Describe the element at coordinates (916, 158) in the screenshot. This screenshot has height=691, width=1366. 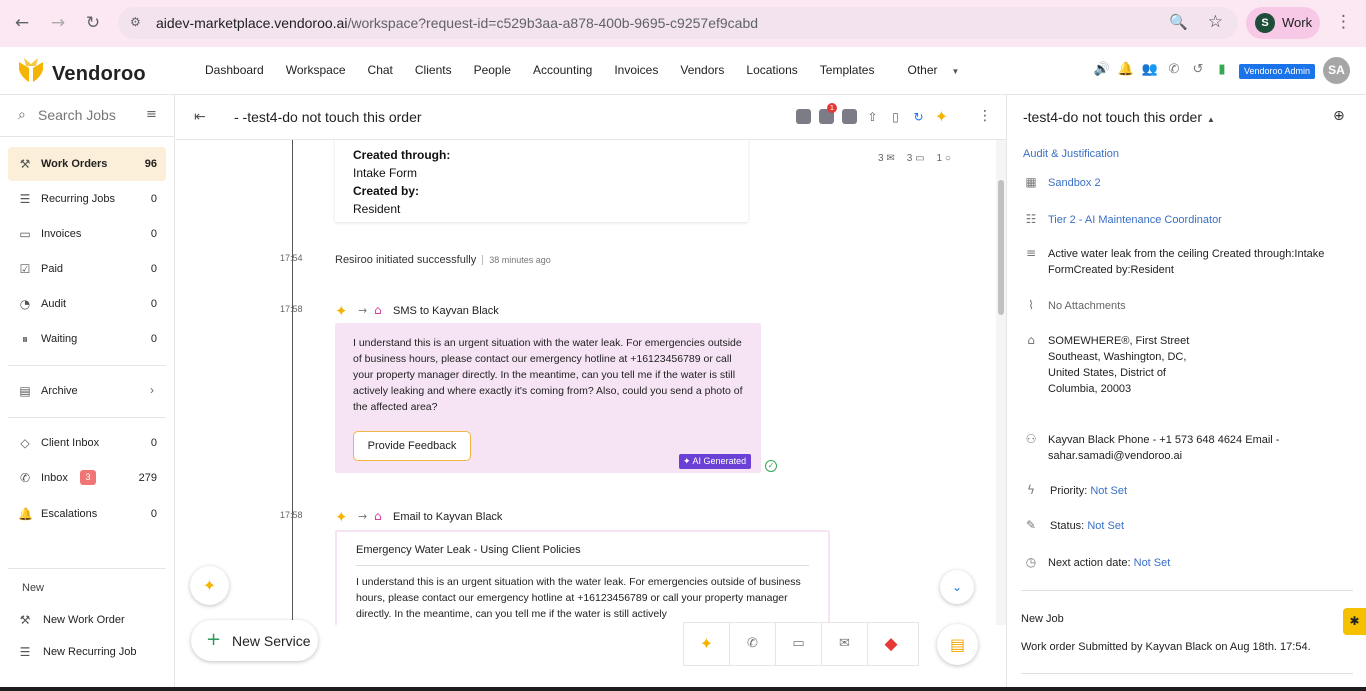
I see `chat-count: 3 ▭` at that location.